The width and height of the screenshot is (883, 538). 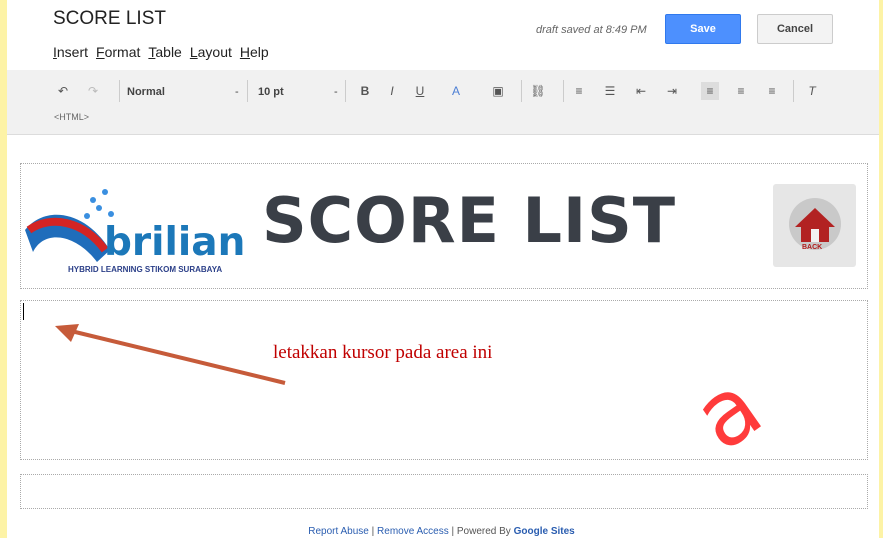 I want to click on cancel-button: Cancel, so click(x=795, y=29).